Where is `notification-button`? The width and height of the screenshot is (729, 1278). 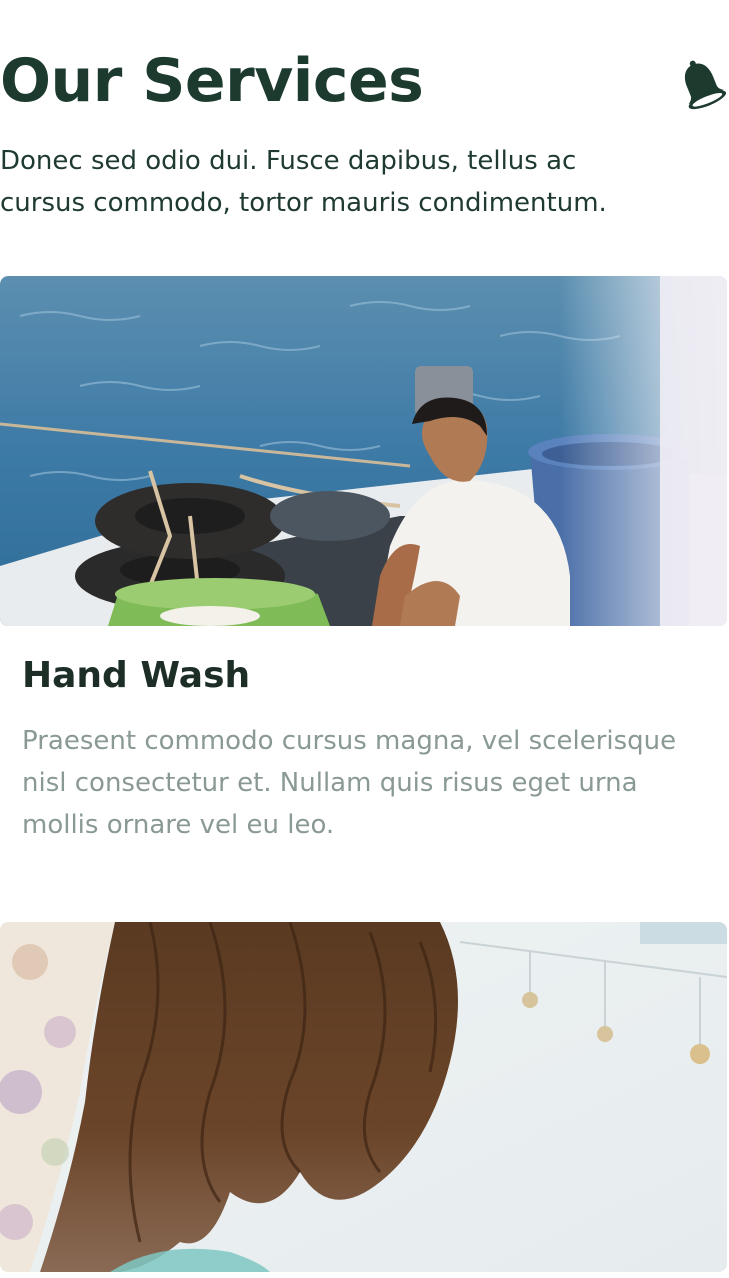 notification-button is located at coordinates (701, 84).